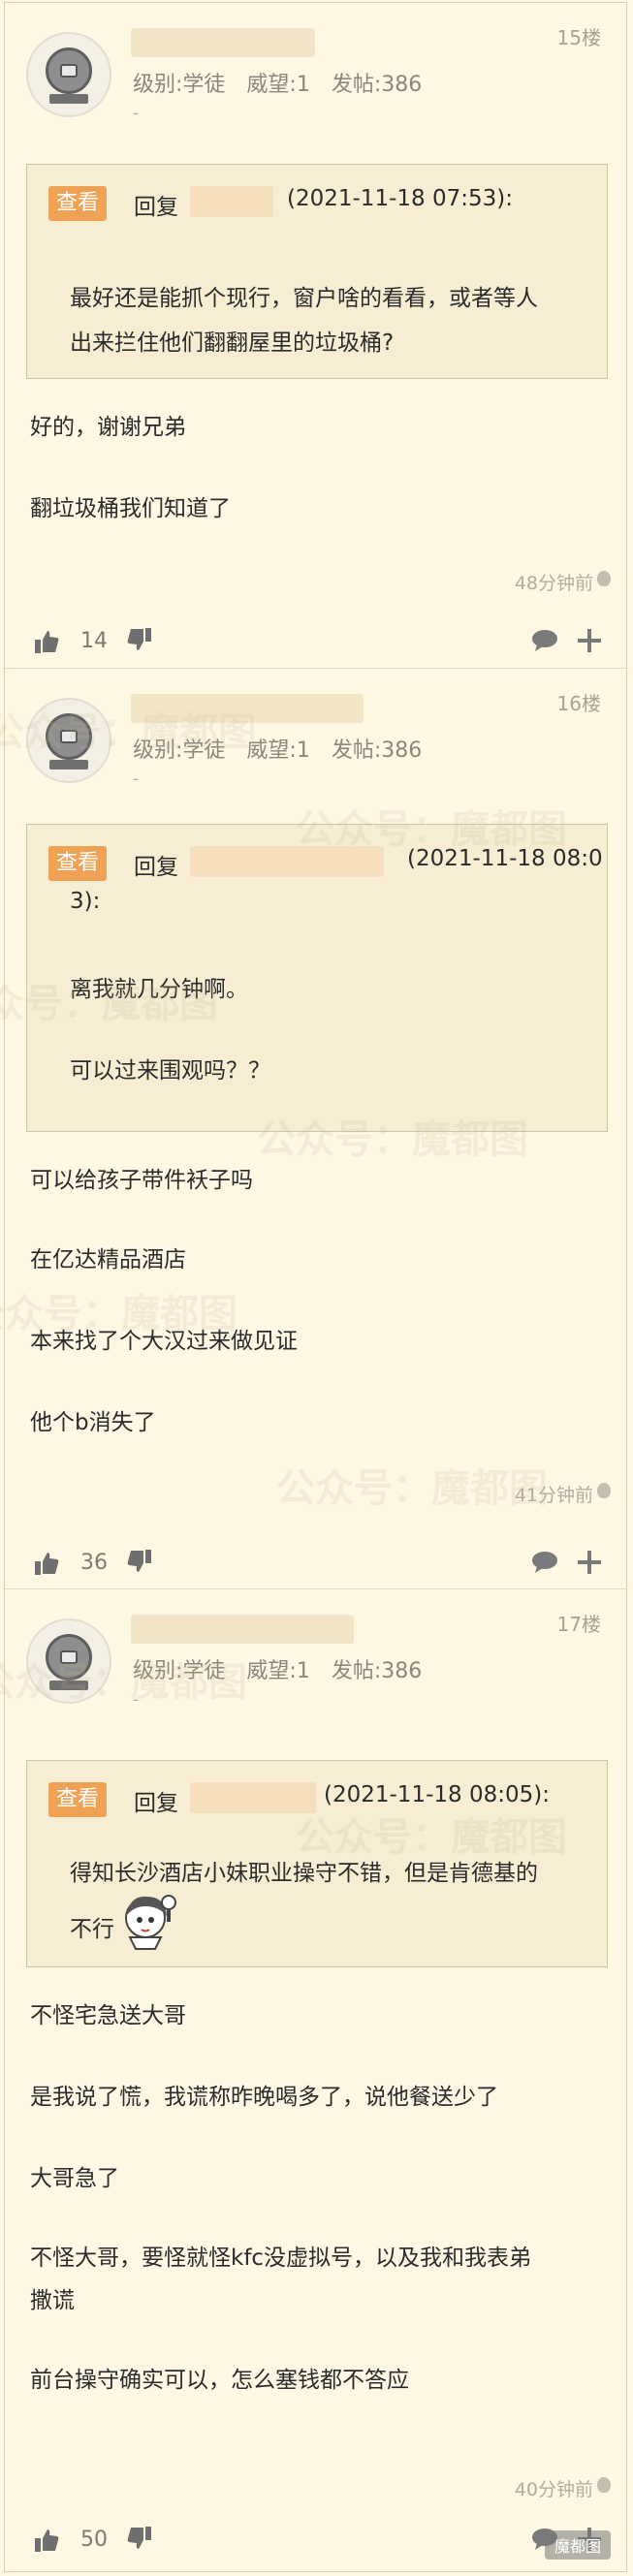 This screenshot has height=2576, width=633. Describe the element at coordinates (264, 2097) in the screenshot. I see `post-text: 是我说了慌，我谎称昨晚喝多了，说他餐送少了` at that location.